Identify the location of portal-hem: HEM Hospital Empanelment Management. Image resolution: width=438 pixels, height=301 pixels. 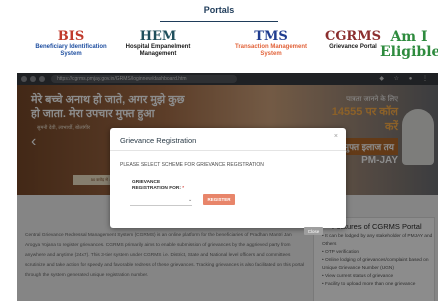
(158, 44).